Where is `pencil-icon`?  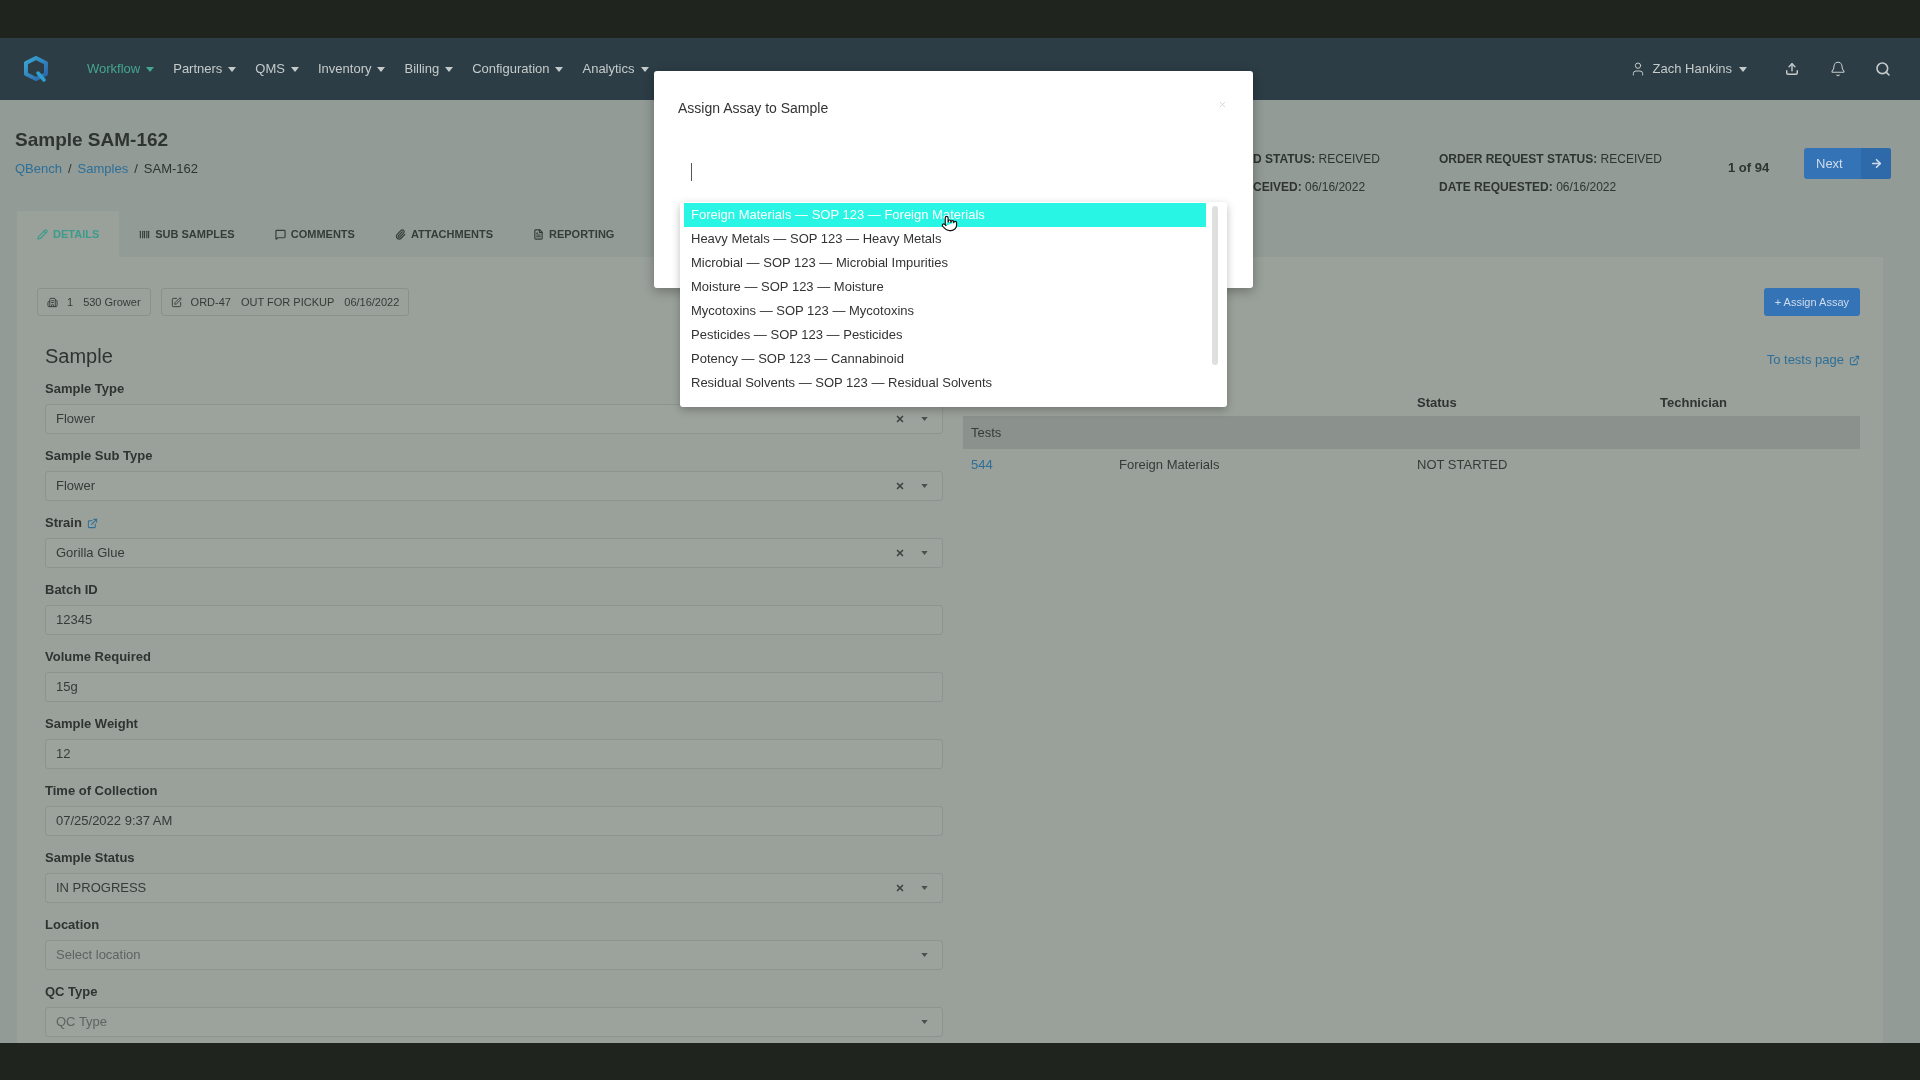 pencil-icon is located at coordinates (42, 234).